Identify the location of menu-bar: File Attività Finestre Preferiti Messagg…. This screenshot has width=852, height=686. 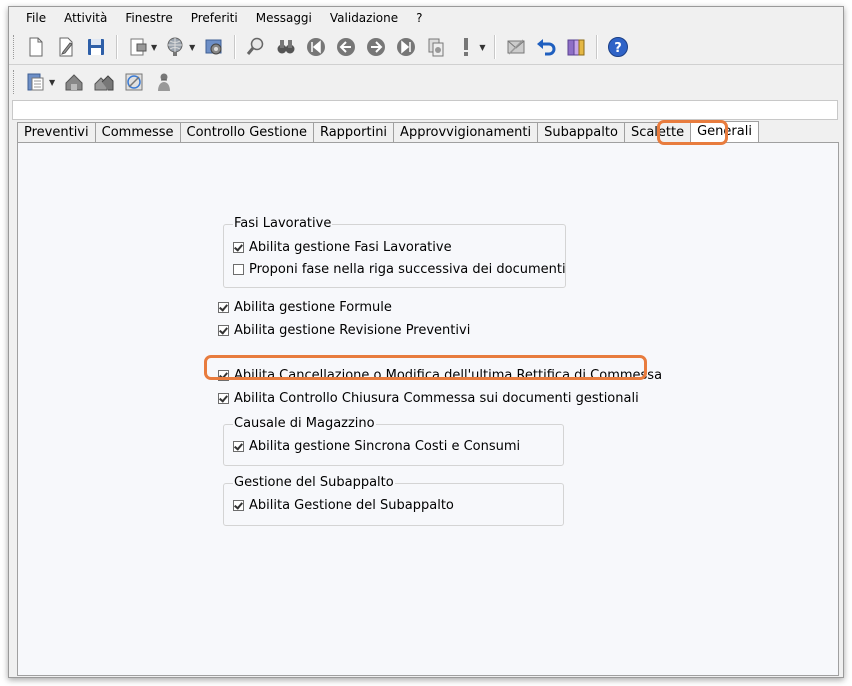
(426, 18).